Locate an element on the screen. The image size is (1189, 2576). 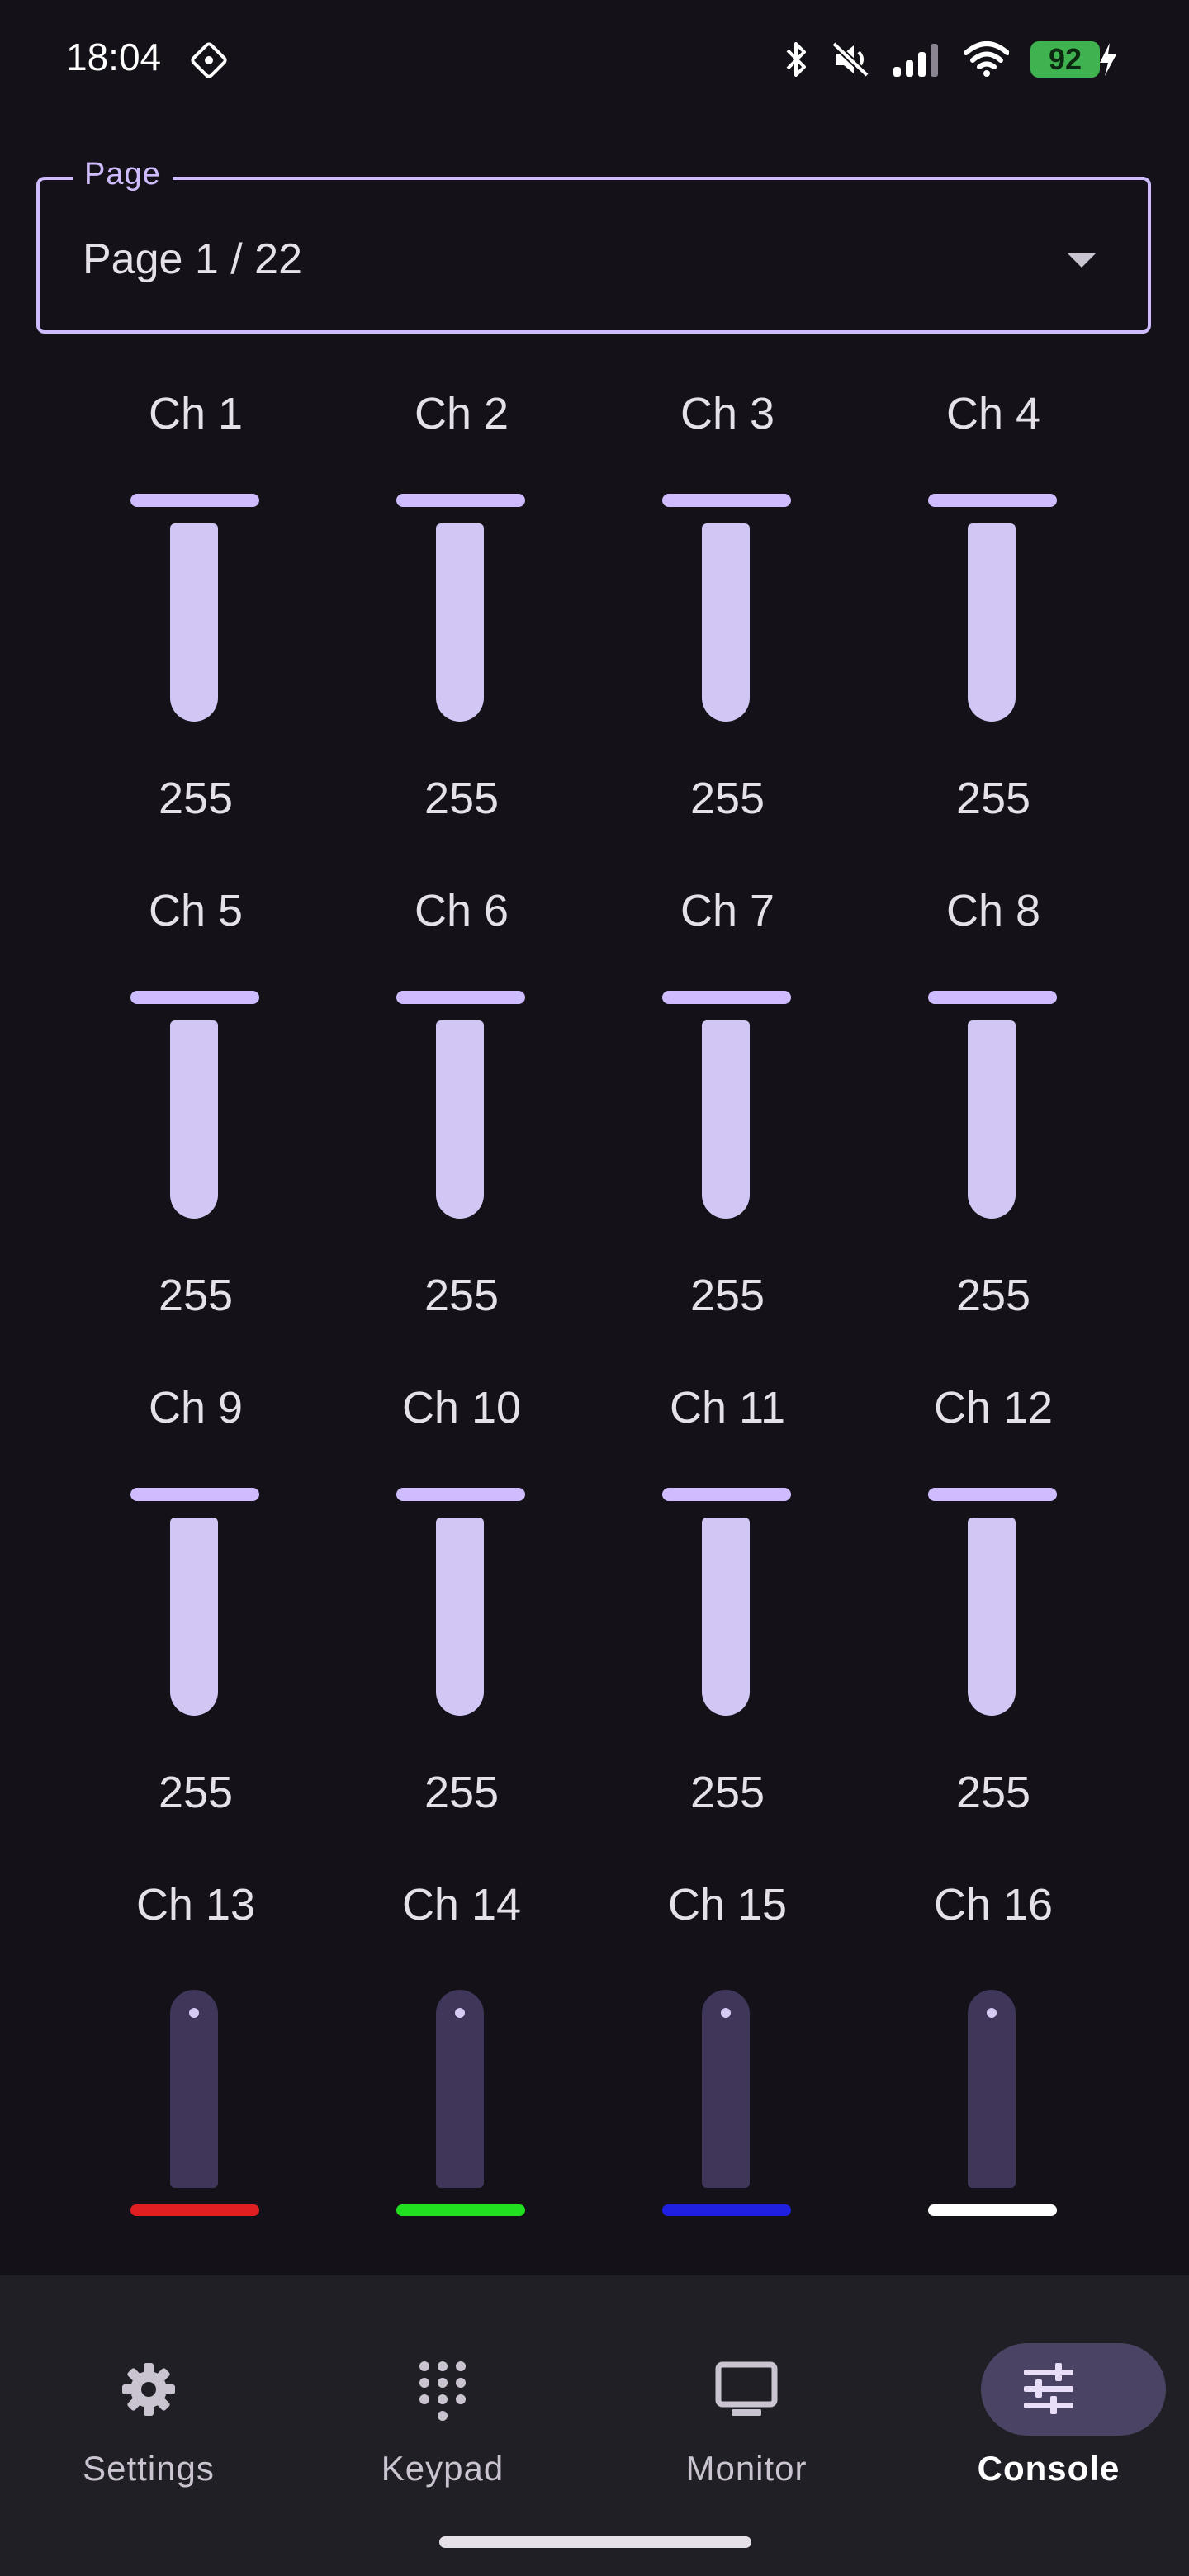
channel-label: Ch 9 is located at coordinates (196, 1407).